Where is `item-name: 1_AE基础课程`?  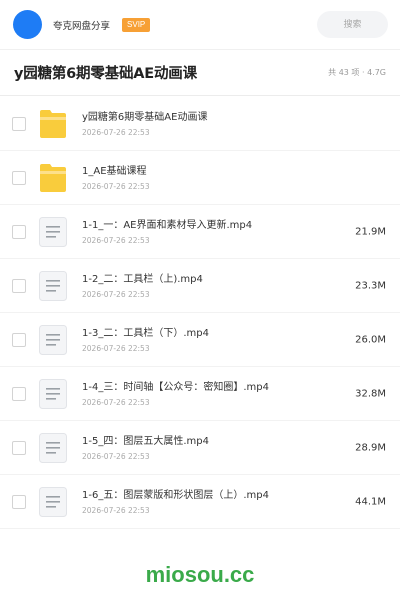 item-name: 1_AE基础课程 is located at coordinates (116, 172).